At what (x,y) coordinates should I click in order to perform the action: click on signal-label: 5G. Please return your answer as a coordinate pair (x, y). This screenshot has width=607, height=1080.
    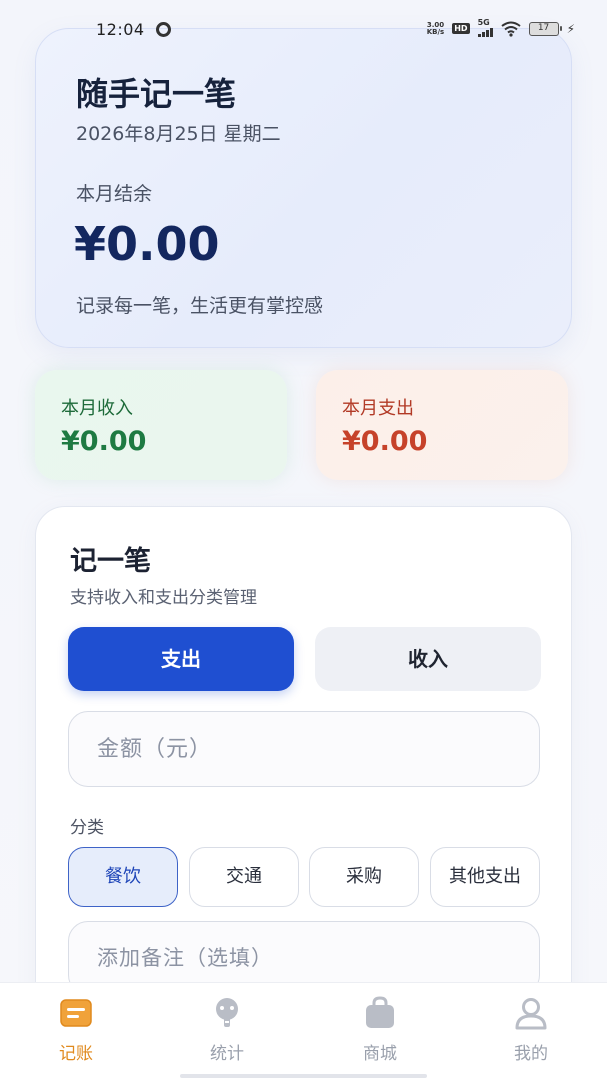
    Looking at the image, I should click on (483, 22).